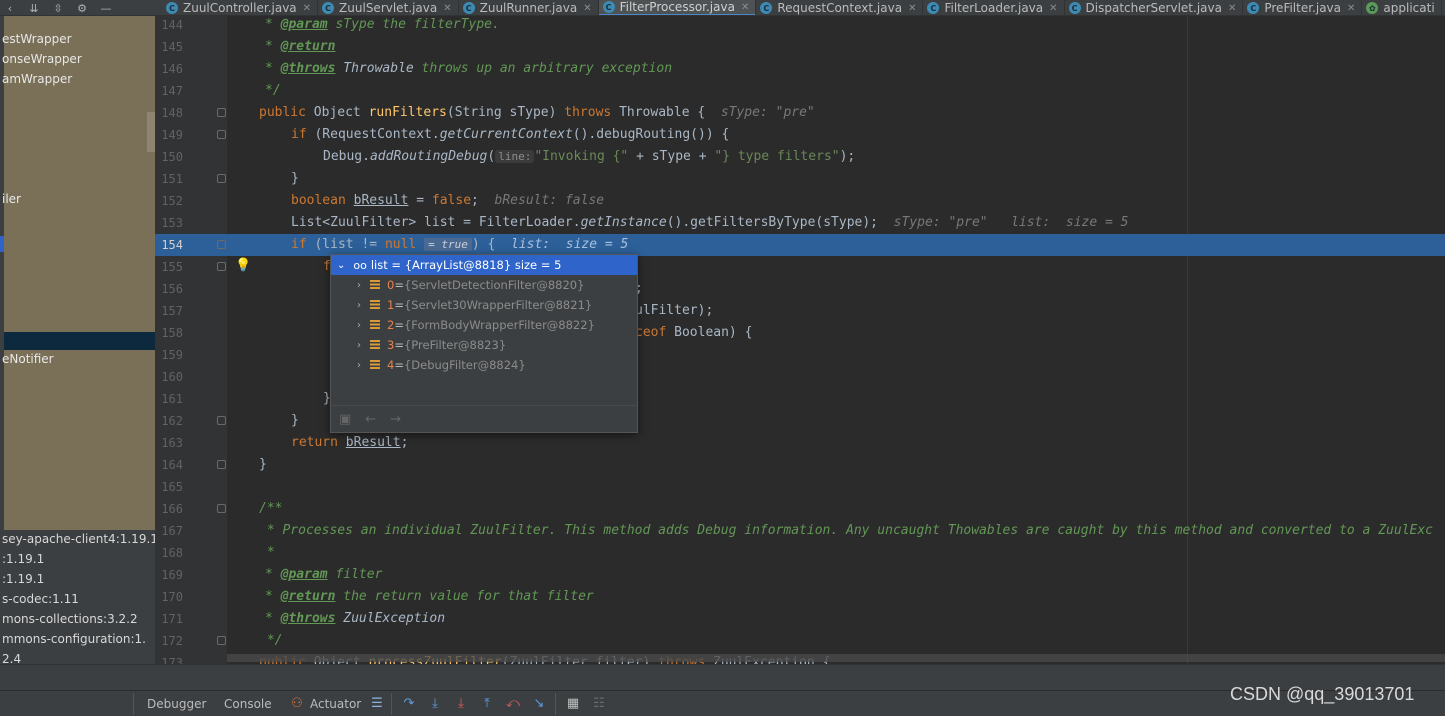 The height and width of the screenshot is (716, 1445). What do you see at coordinates (677, 7) in the screenshot?
I see `tab-filterprocessor: C FilterProcessor.java ✕` at bounding box center [677, 7].